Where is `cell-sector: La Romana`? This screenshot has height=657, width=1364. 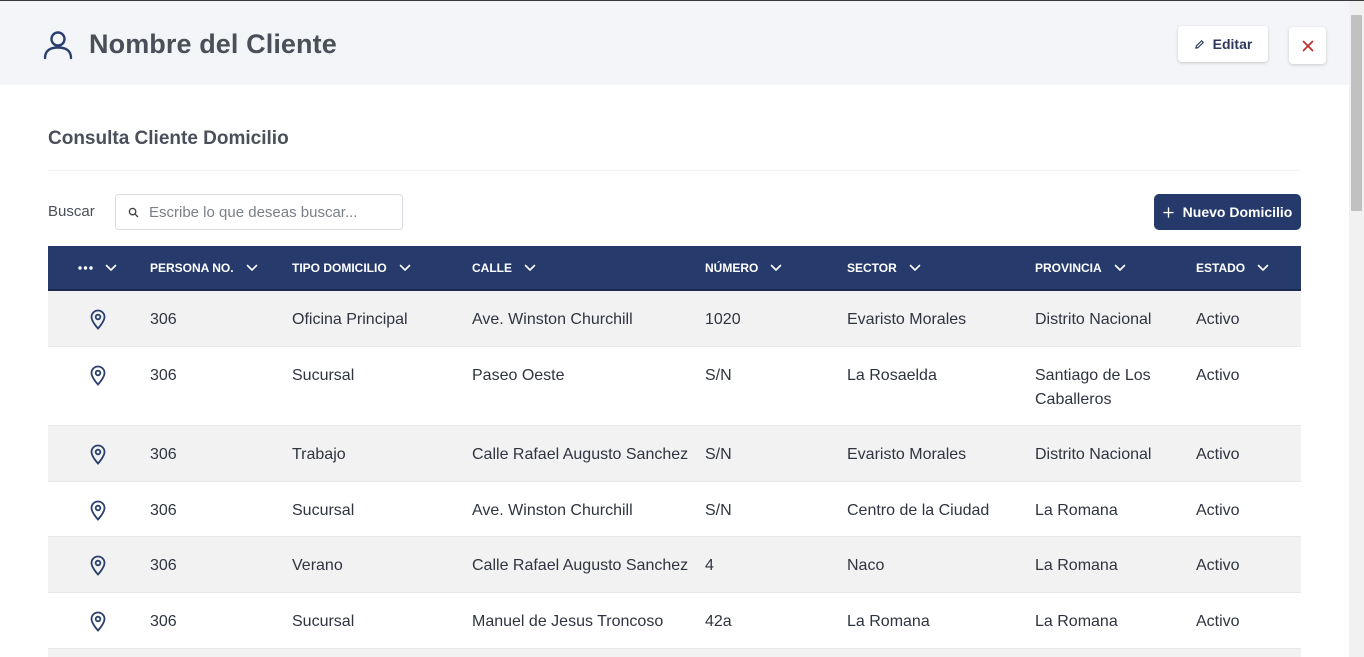 cell-sector: La Romana is located at coordinates (888, 621).